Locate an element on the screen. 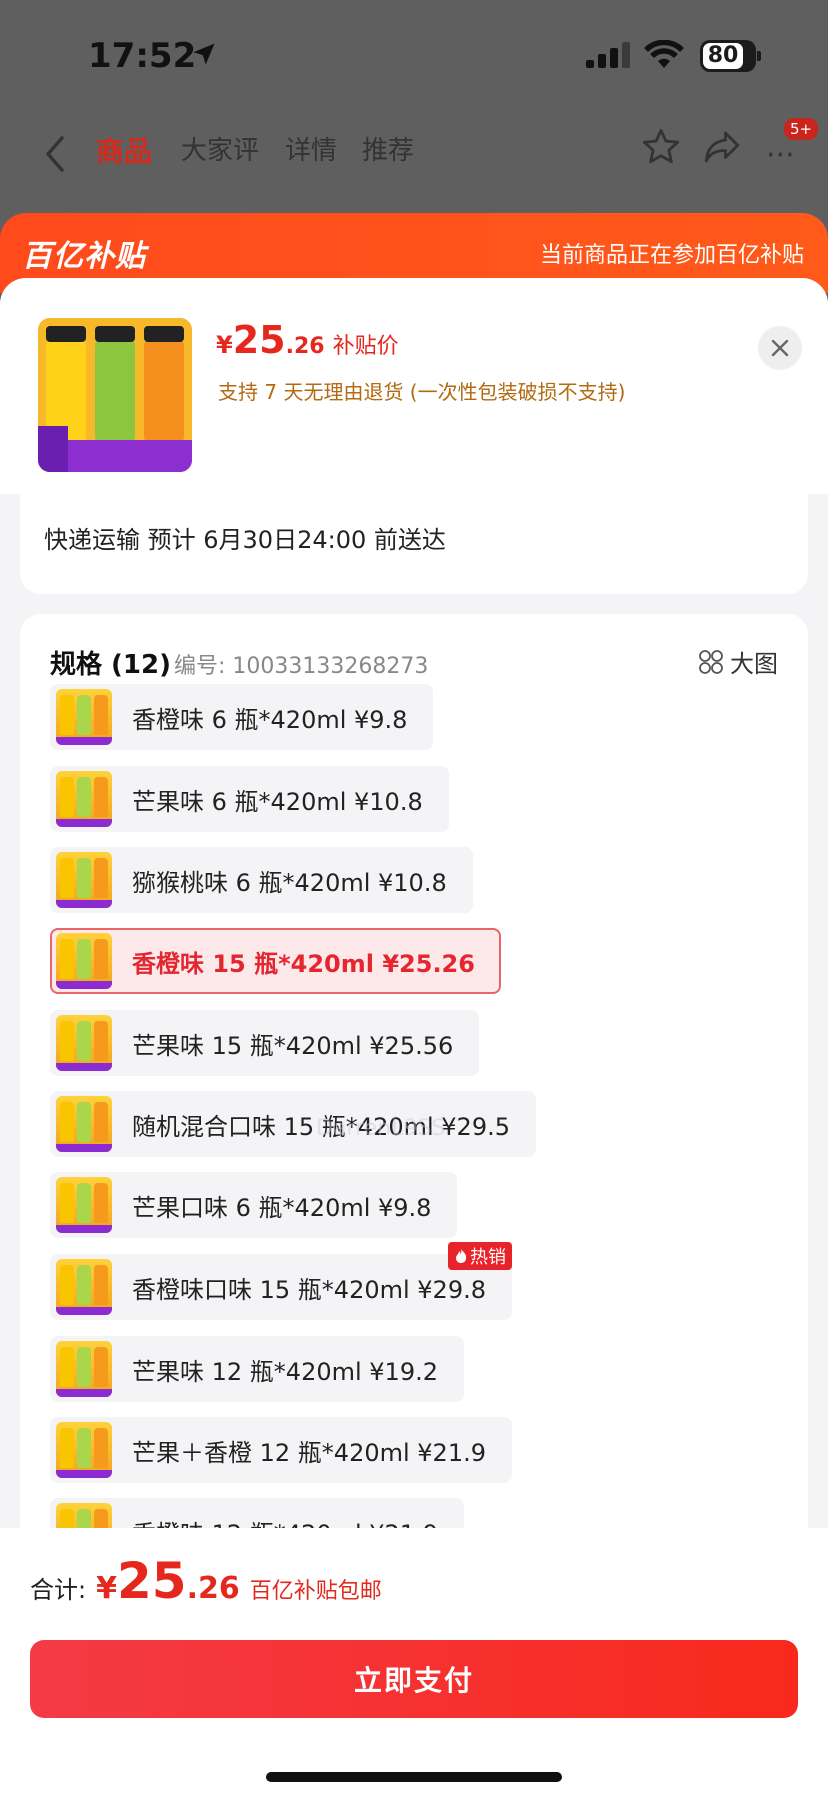 The image size is (828, 1795). message-badge: 5+ is located at coordinates (801, 129).